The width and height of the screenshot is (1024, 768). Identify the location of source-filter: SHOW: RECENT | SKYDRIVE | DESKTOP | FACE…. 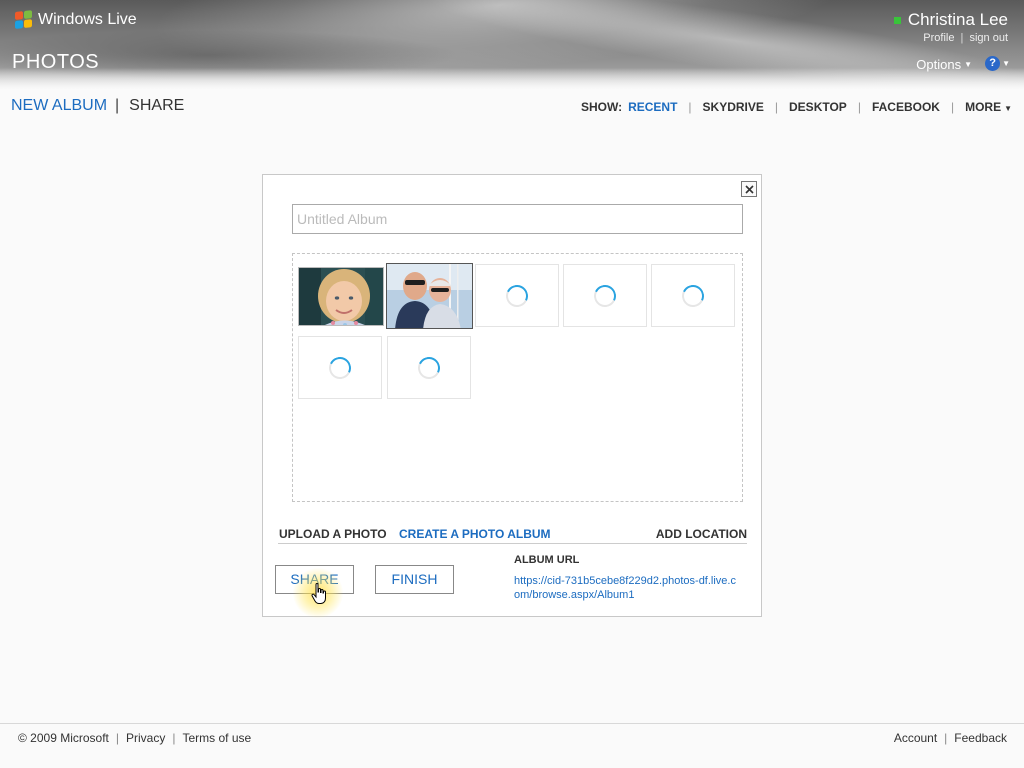
(796, 107).